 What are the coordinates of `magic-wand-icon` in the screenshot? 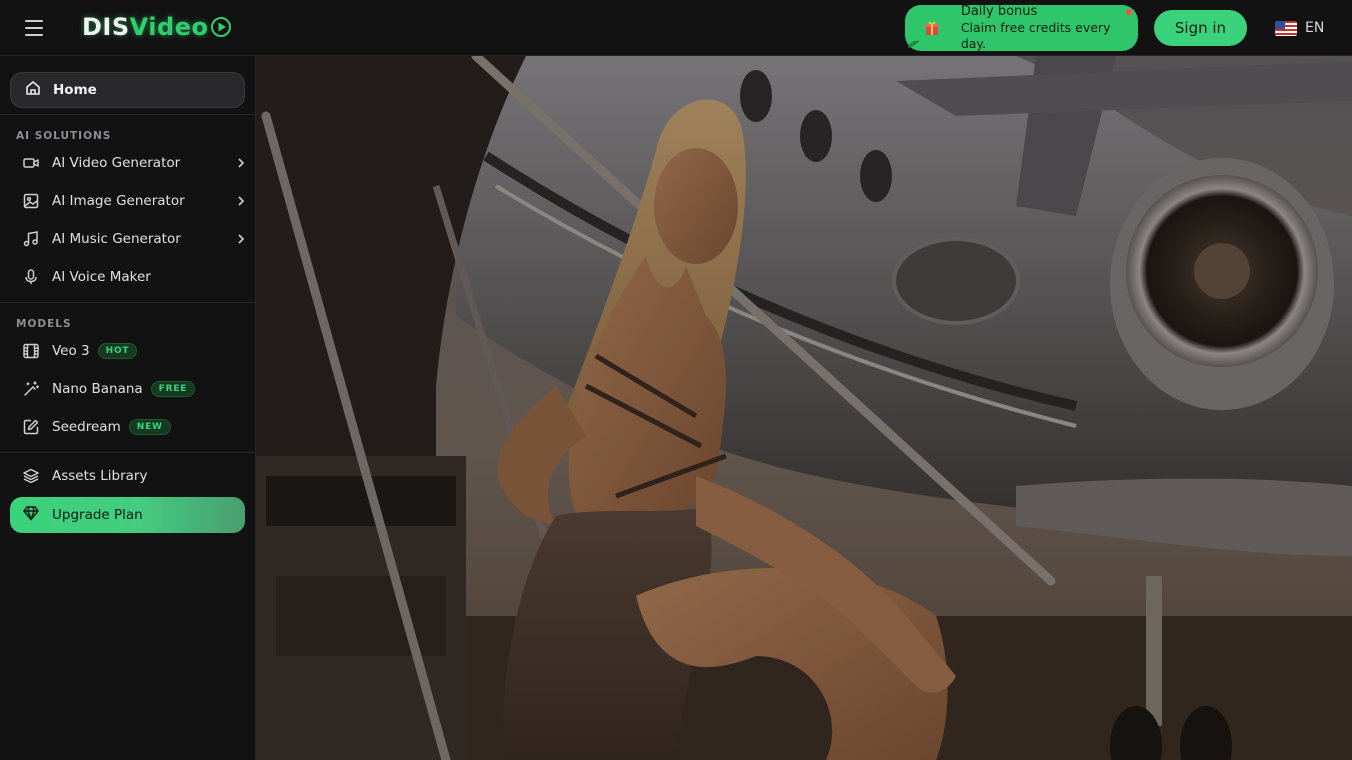 It's located at (31, 389).